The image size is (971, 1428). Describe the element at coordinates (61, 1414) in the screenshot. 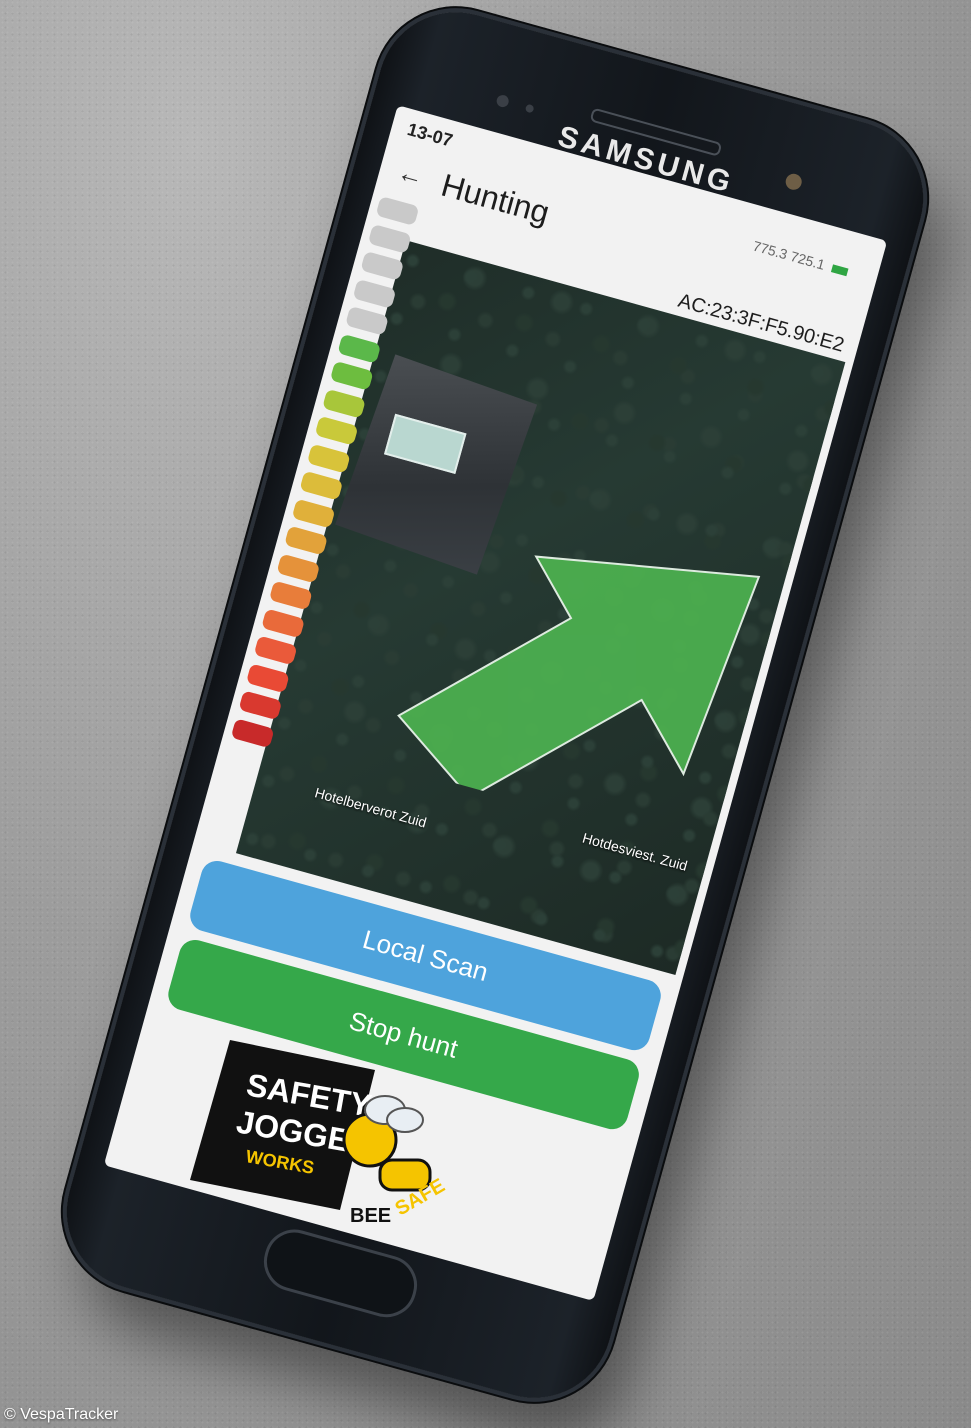

I see `photo-credit: © VespaTracker` at that location.